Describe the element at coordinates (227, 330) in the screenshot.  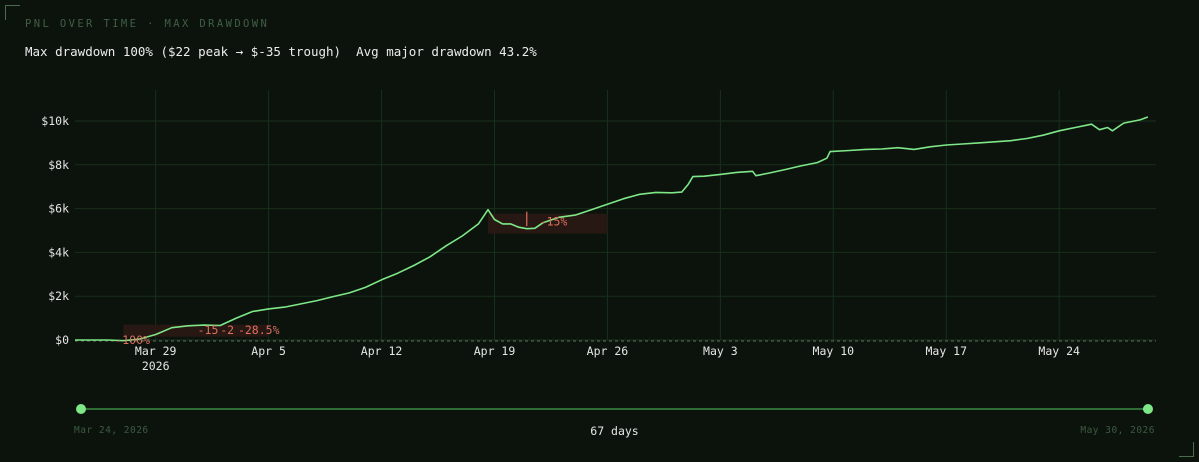
I see `drawdown-label: -2` at that location.